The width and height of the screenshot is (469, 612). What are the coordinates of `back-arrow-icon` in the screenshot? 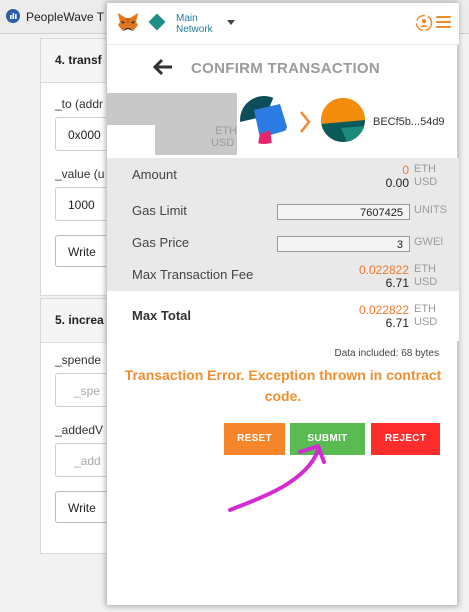 It's located at (163, 67).